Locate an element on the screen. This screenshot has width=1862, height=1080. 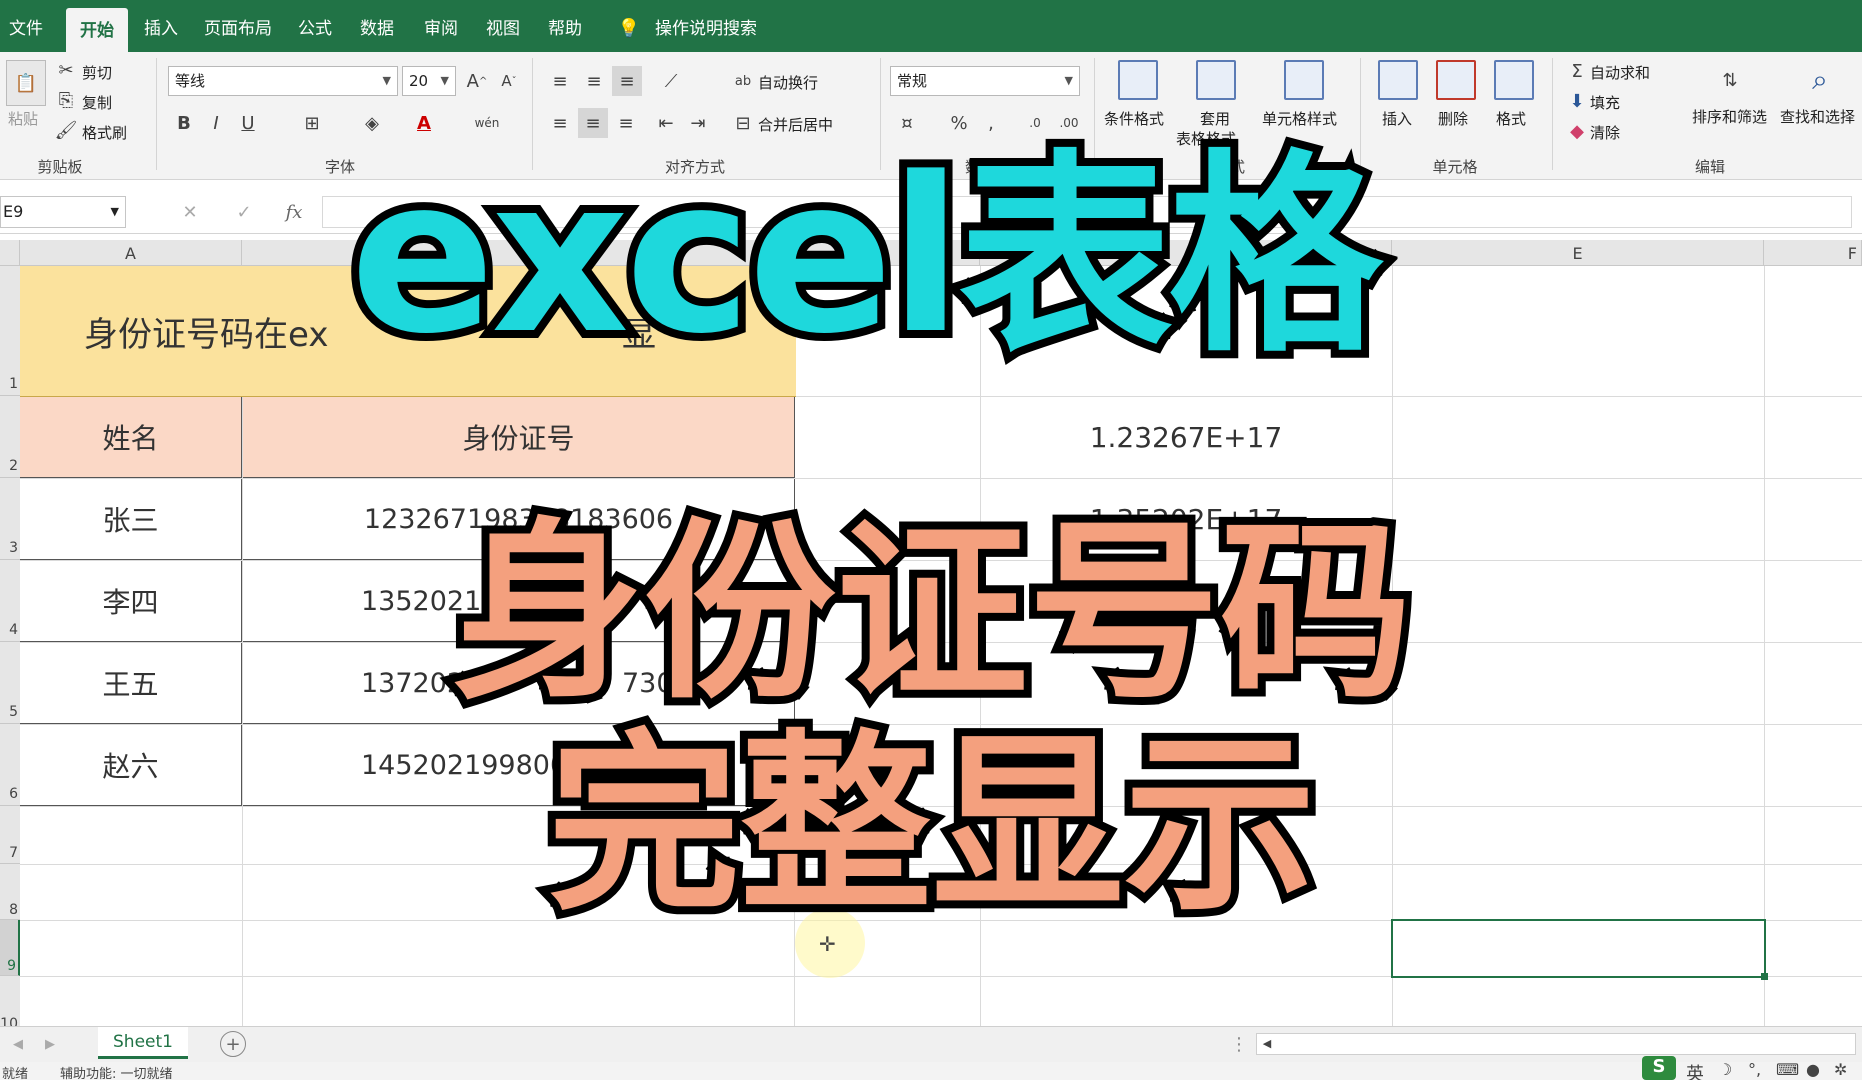
conditional-format-button: 条件格式 is located at coordinates (1134, 118).